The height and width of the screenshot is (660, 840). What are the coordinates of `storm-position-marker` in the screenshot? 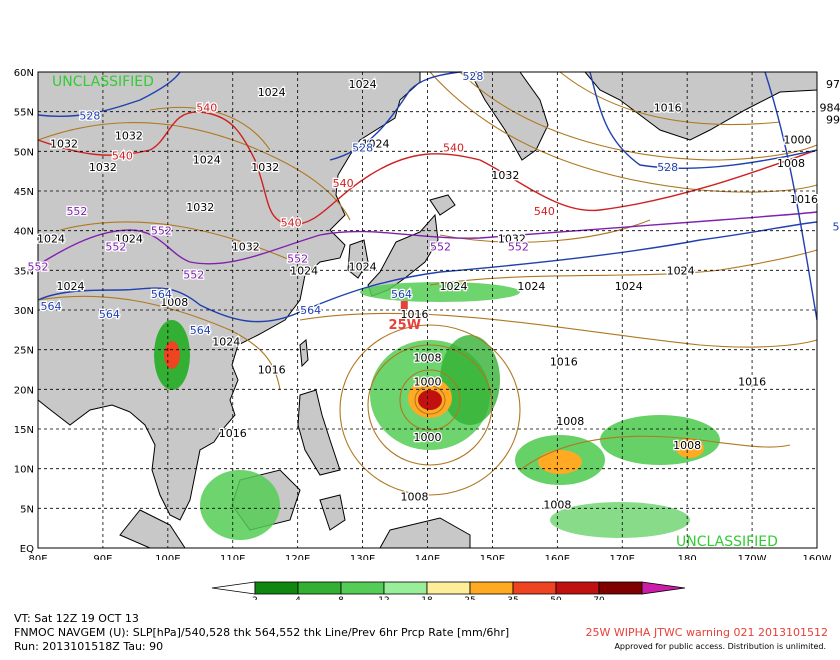 It's located at (404, 305).